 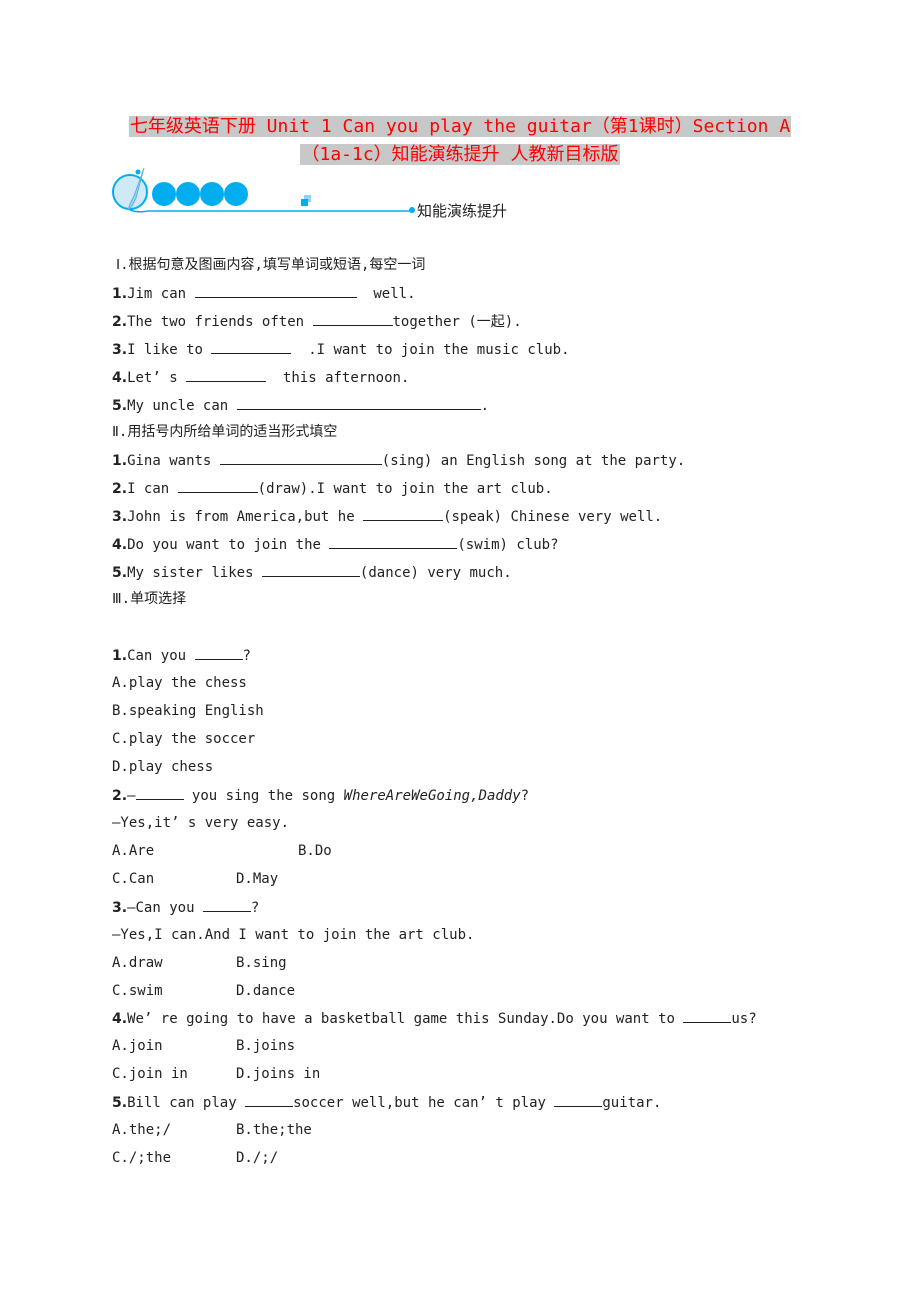 I want to click on mcq-2-option-b: B.Do, so click(x=315, y=851).